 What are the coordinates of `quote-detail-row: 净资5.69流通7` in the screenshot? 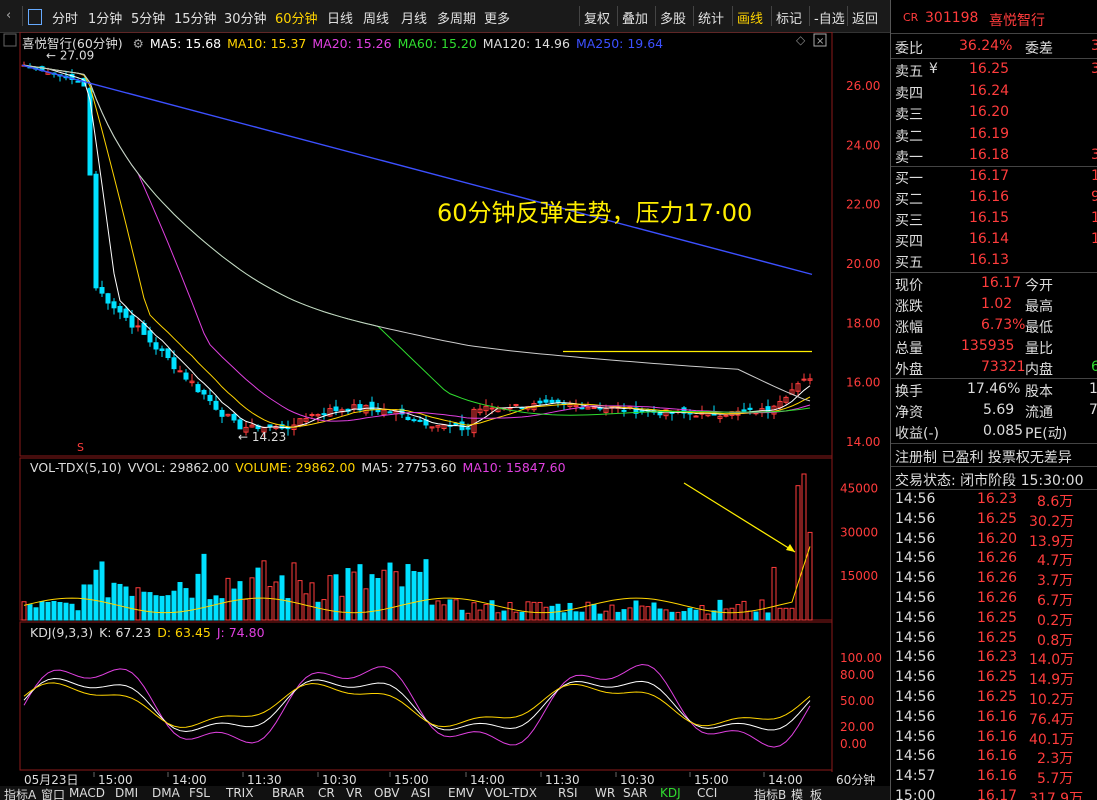 It's located at (996, 411).